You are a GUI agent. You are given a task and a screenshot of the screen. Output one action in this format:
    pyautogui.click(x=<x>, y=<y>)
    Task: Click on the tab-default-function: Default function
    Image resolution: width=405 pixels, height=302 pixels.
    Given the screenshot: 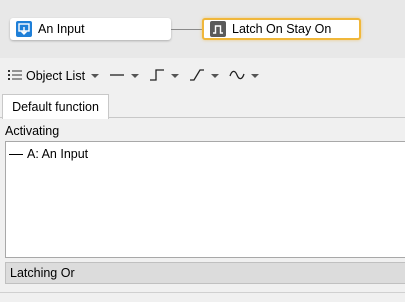 What is the action you would take?
    pyautogui.click(x=55, y=106)
    